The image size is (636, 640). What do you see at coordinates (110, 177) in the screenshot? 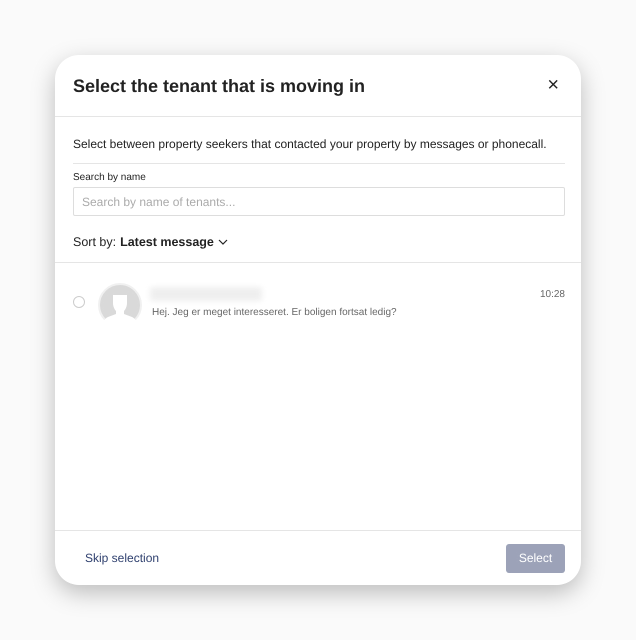
I see `search-label: Search by name` at bounding box center [110, 177].